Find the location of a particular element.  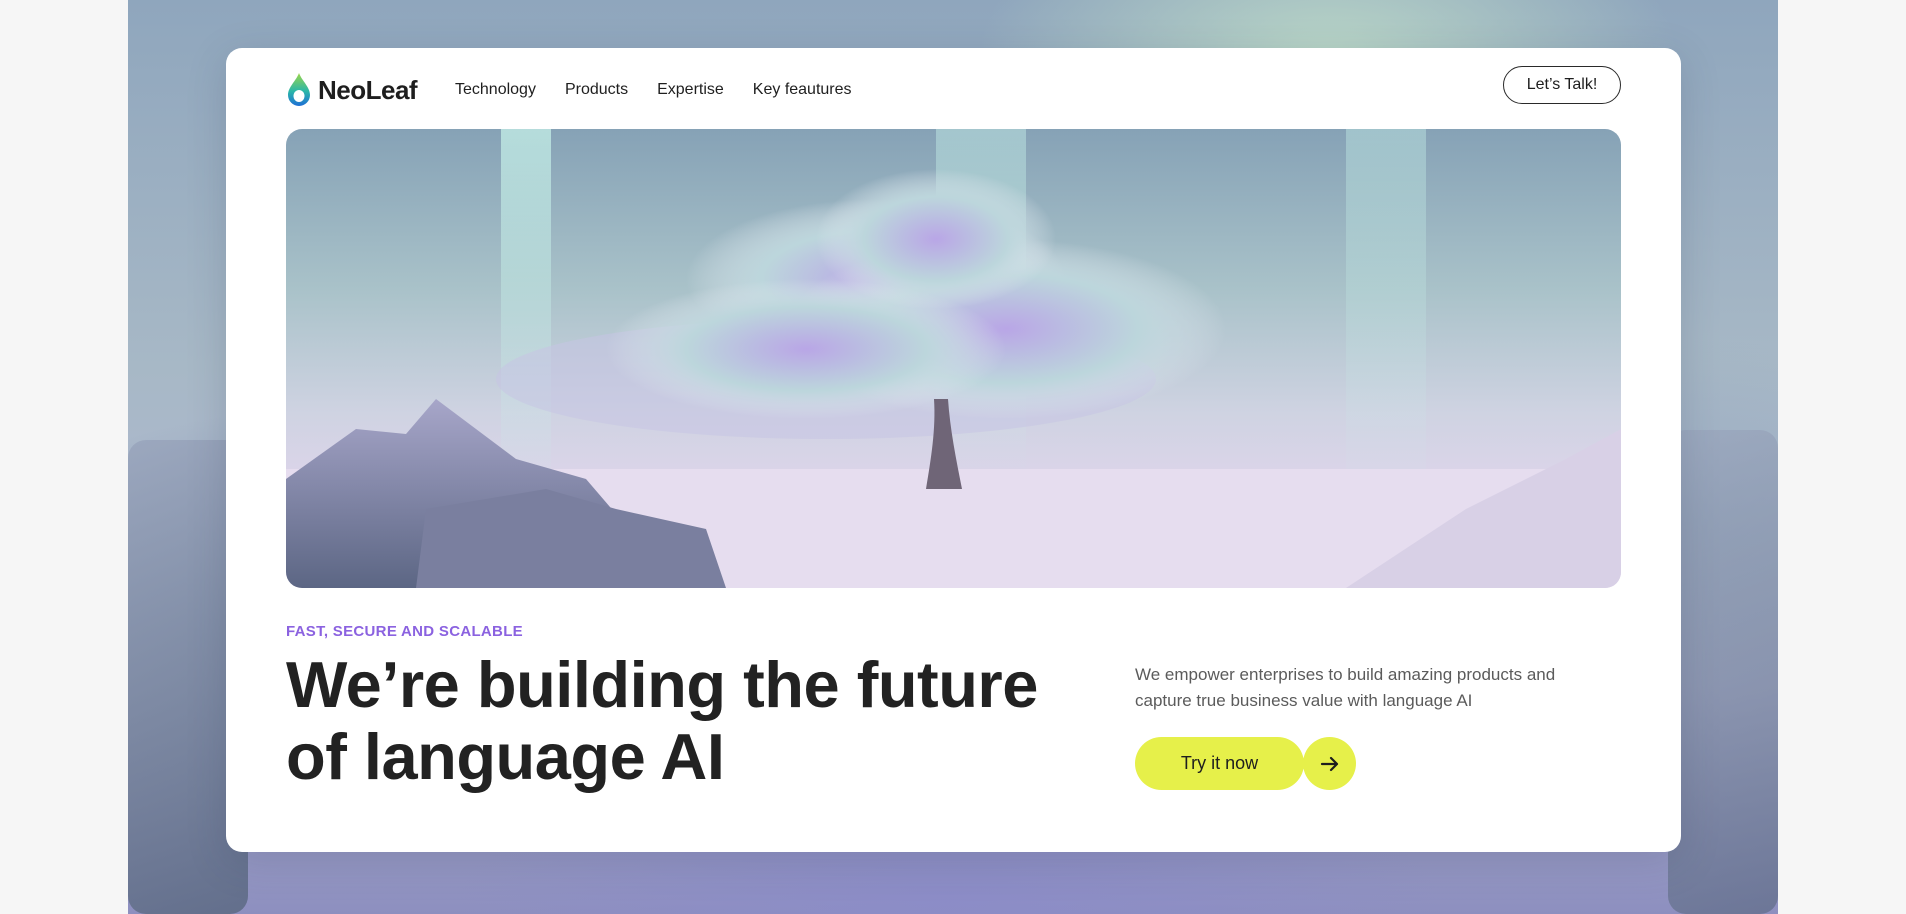

brand-logo: NeoLeaf is located at coordinates (352, 90).